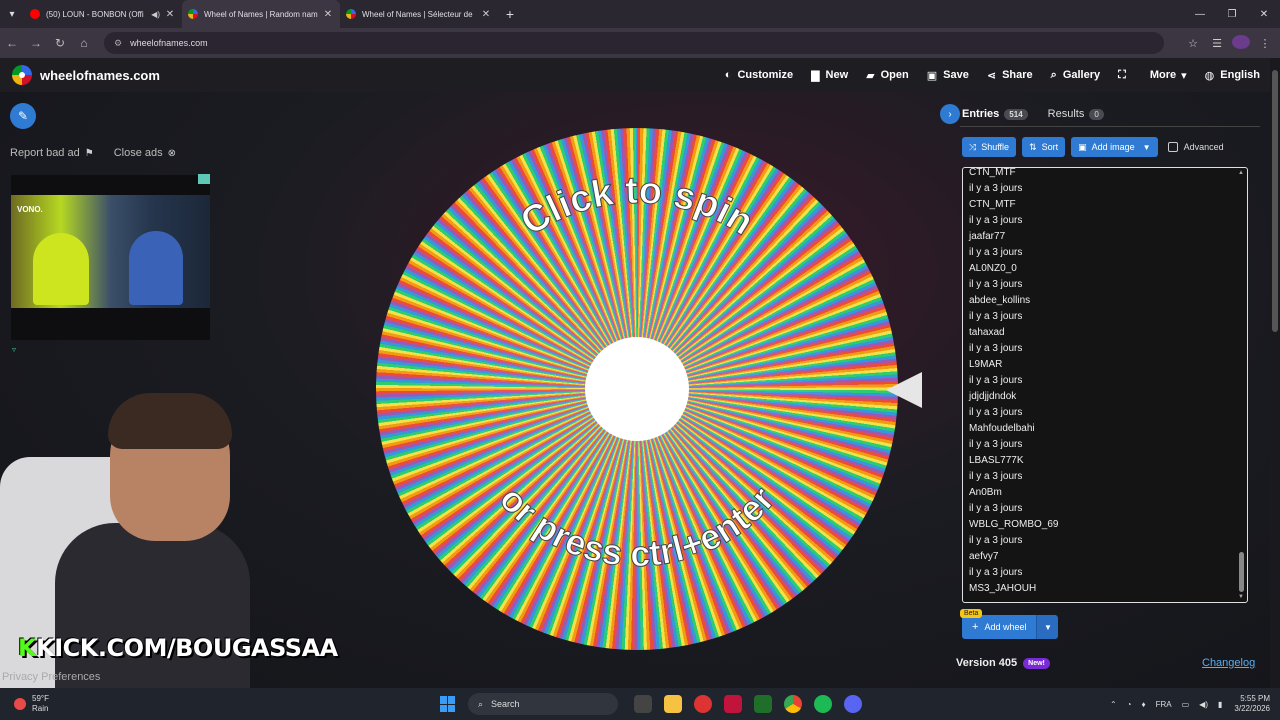  What do you see at coordinates (118, 43) in the screenshot?
I see `site-info-icon: ⚙` at bounding box center [118, 43].